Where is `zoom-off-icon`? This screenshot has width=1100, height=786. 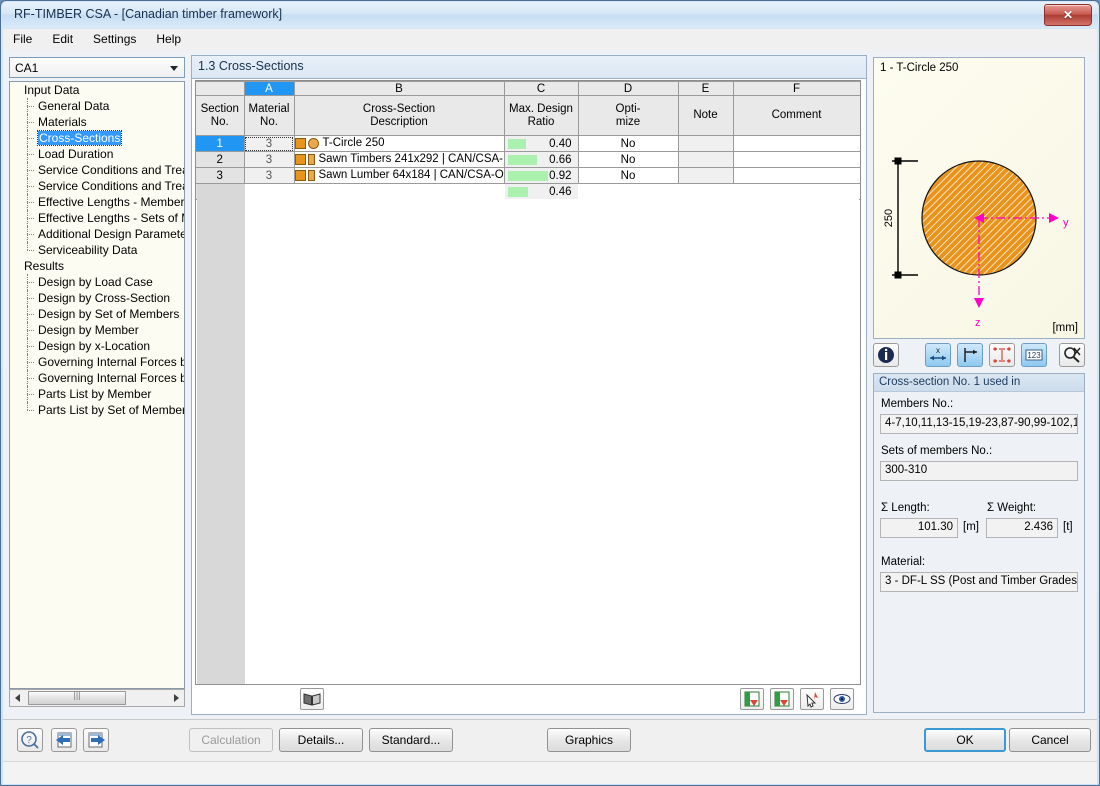
zoom-off-icon is located at coordinates (1072, 355).